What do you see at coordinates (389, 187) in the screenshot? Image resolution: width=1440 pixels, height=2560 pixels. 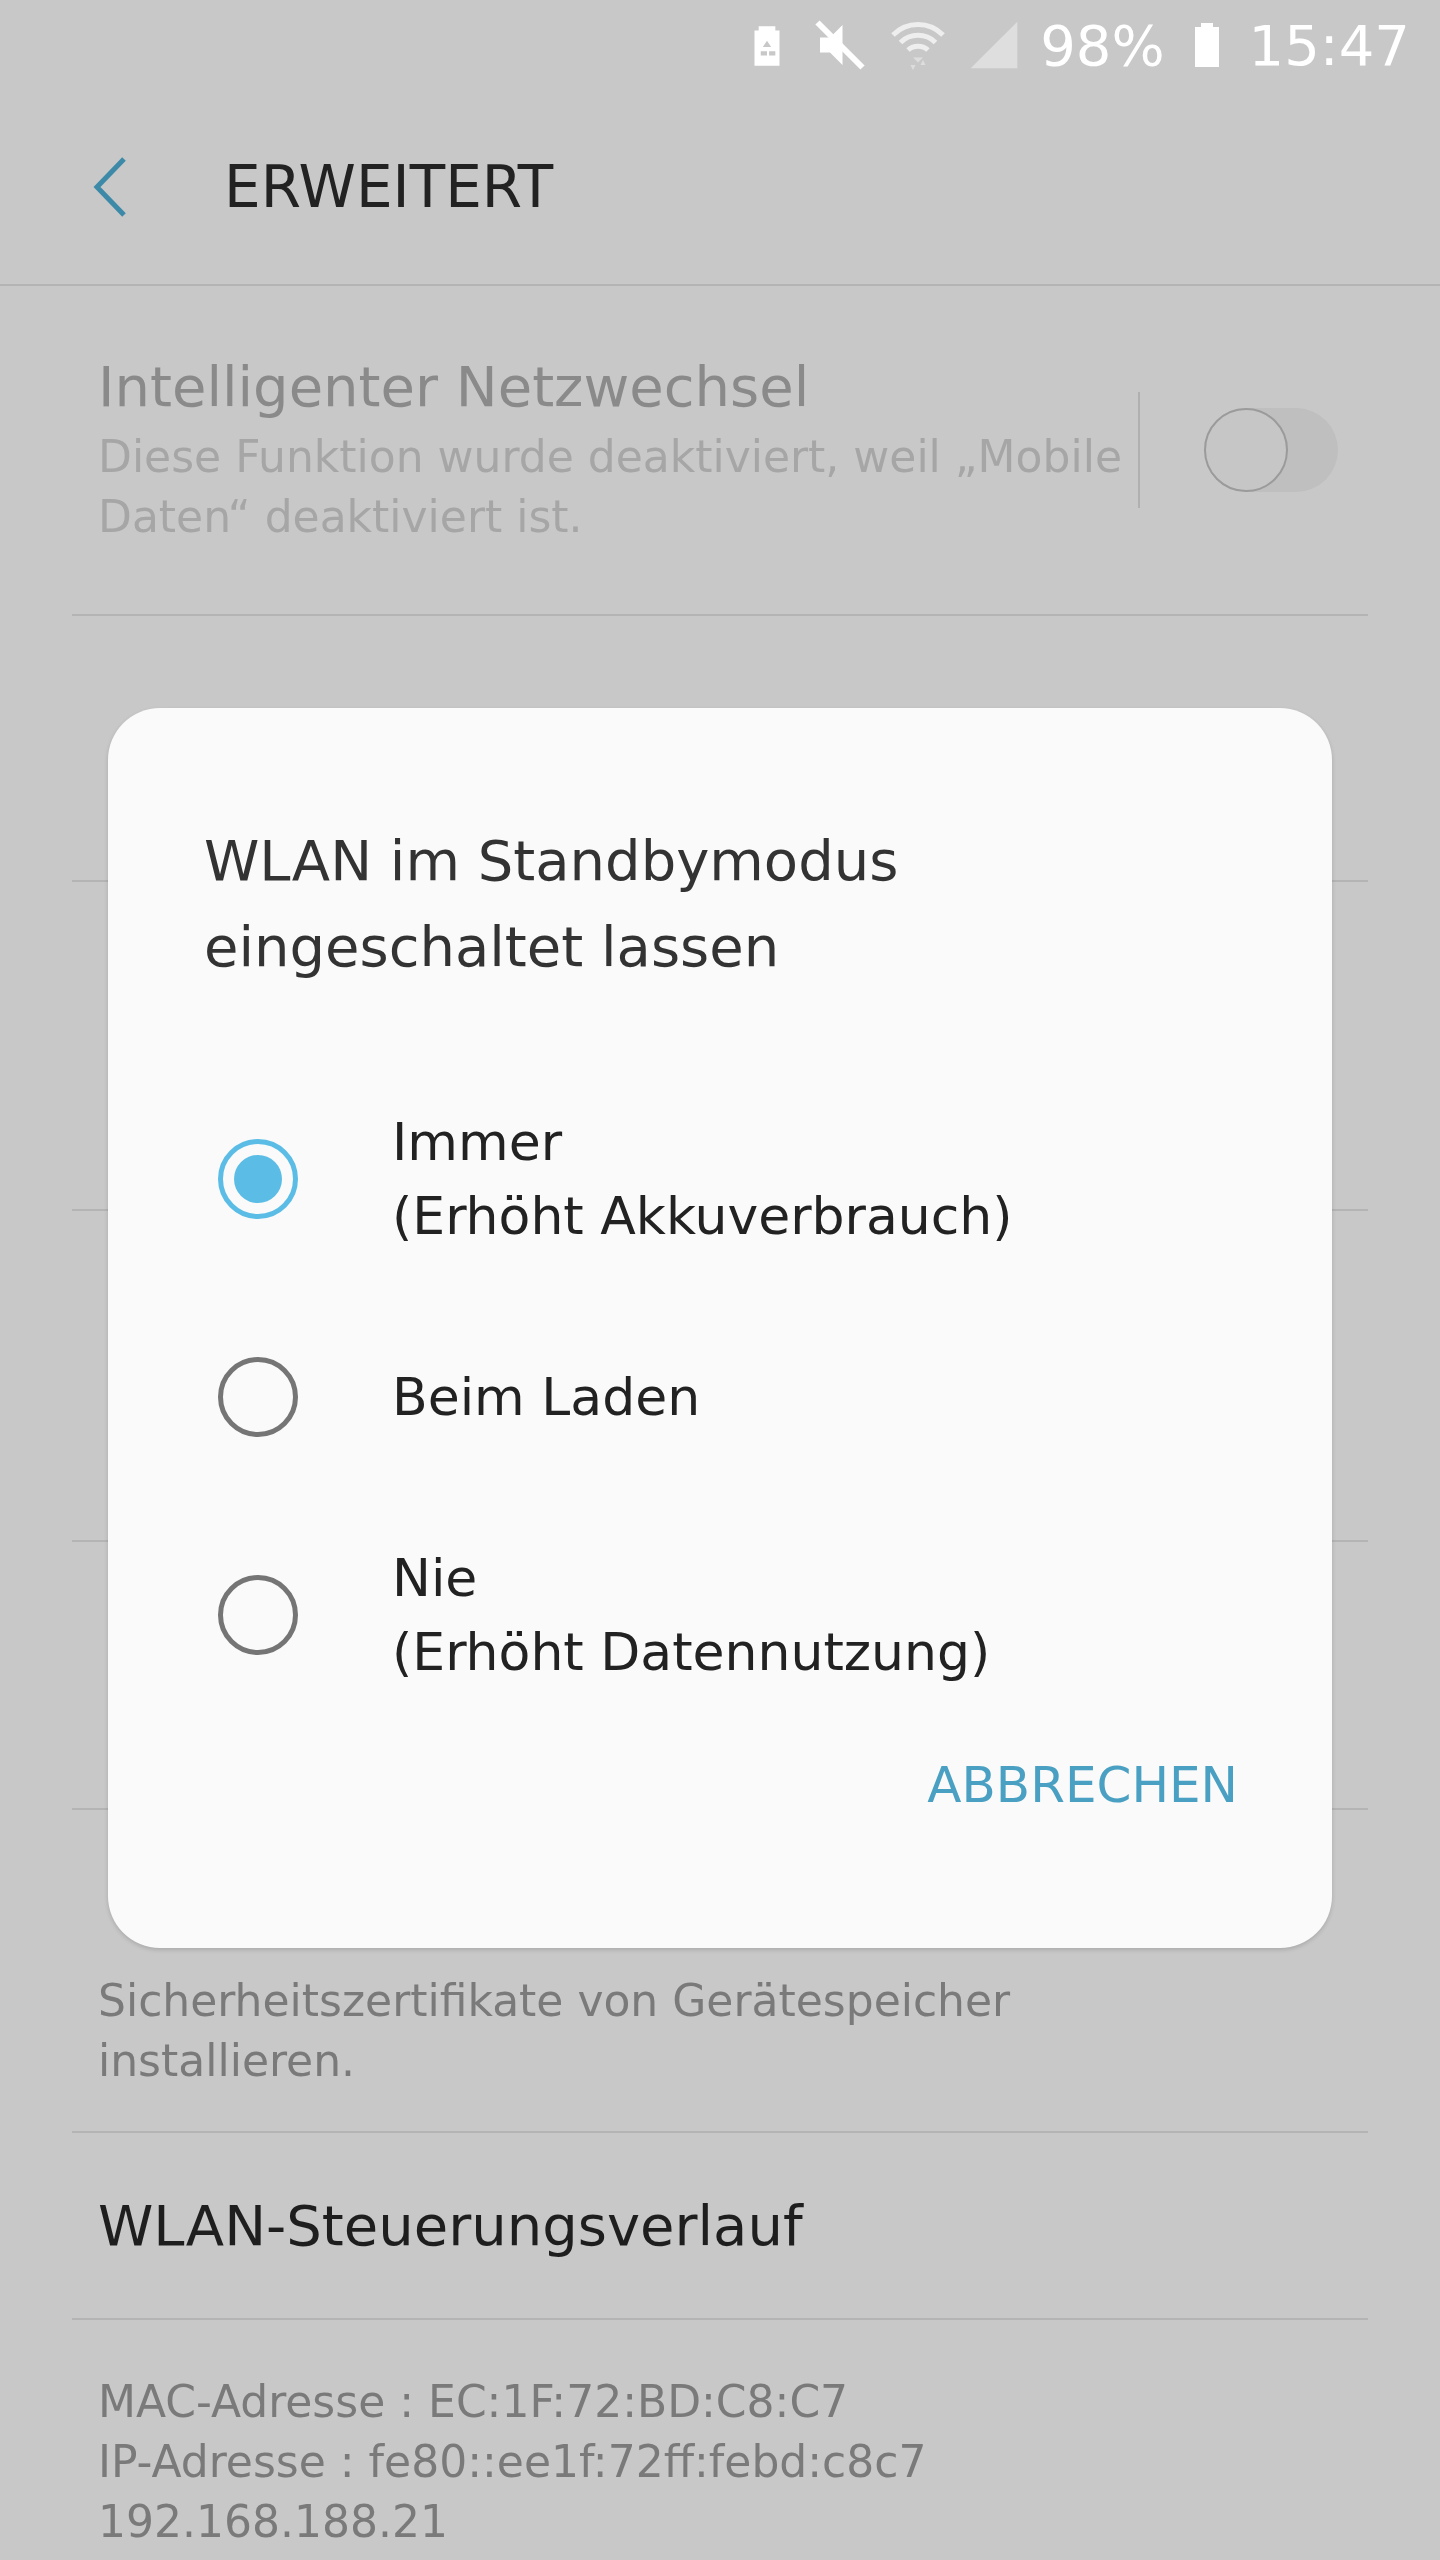 I see `page-title: ERWEITERT` at bounding box center [389, 187].